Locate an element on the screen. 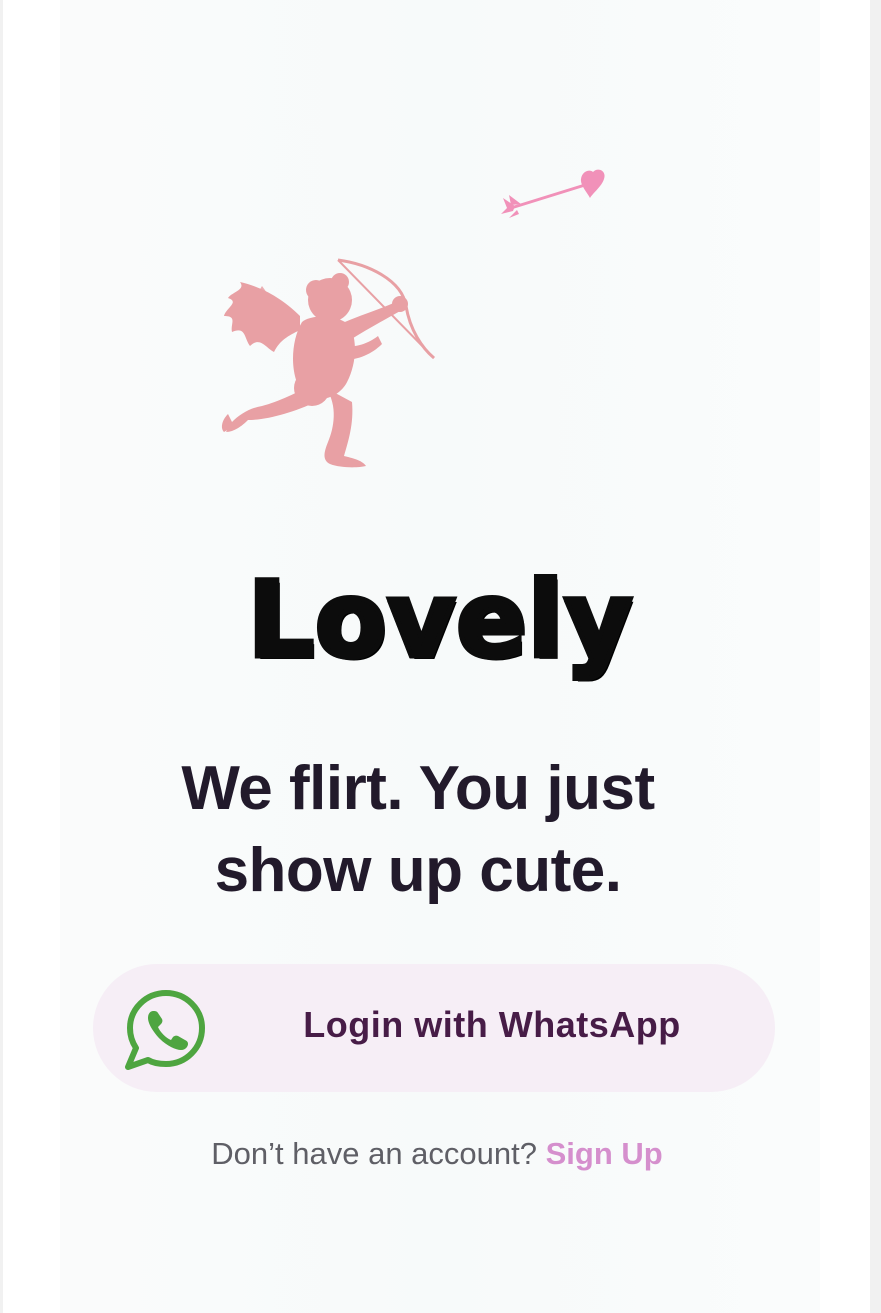  hero-headline: We flirt. You just show up cute. is located at coordinates (418, 830).